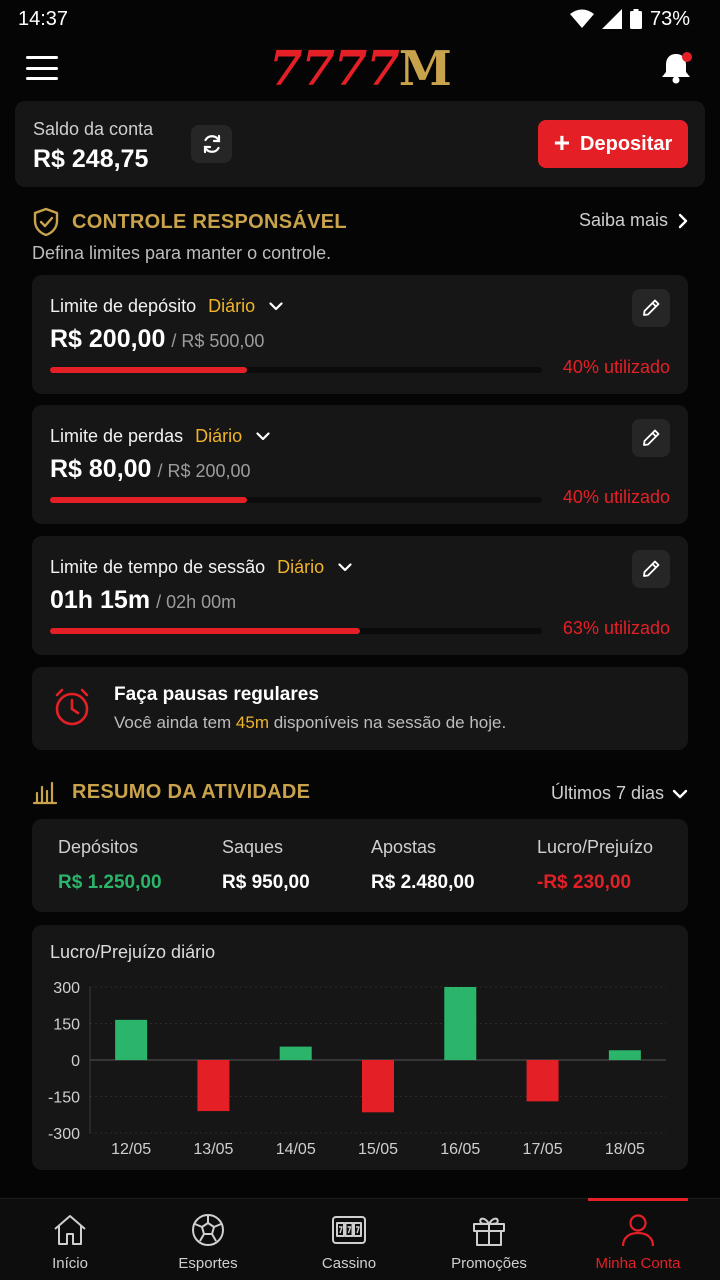 Image resolution: width=720 pixels, height=1280 pixels. What do you see at coordinates (42, 68) in the screenshot?
I see `hamburger-icon` at bounding box center [42, 68].